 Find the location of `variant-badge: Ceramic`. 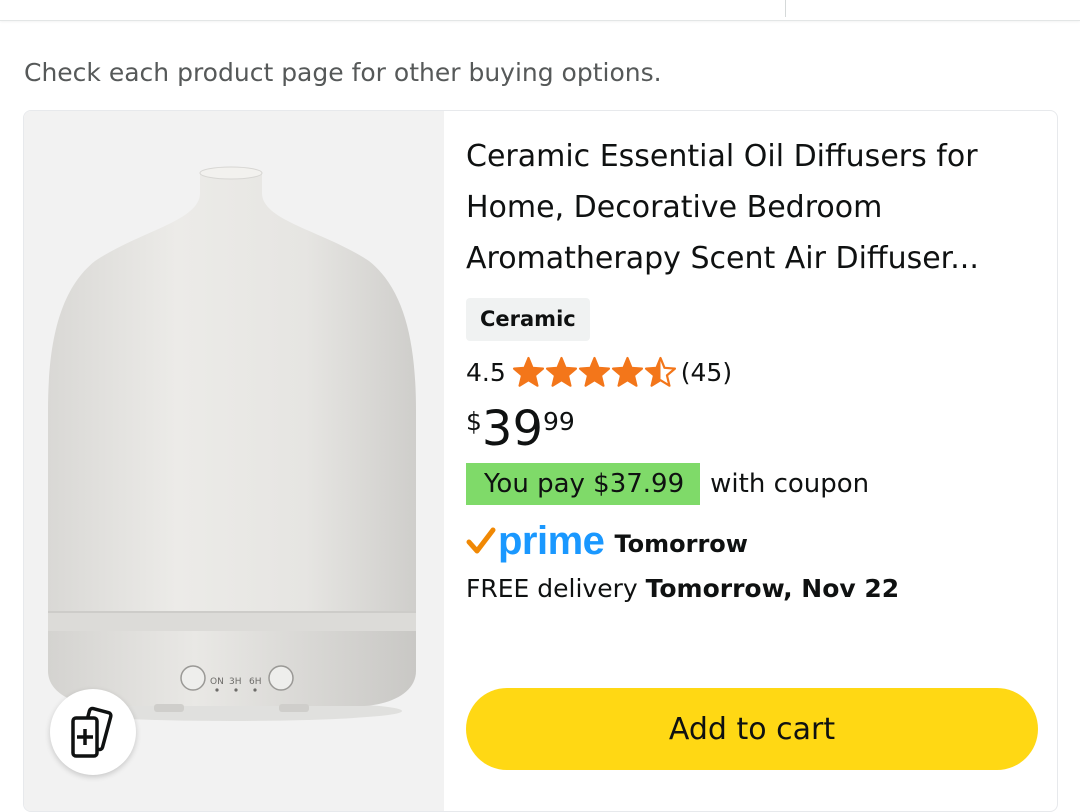

variant-badge: Ceramic is located at coordinates (528, 319).